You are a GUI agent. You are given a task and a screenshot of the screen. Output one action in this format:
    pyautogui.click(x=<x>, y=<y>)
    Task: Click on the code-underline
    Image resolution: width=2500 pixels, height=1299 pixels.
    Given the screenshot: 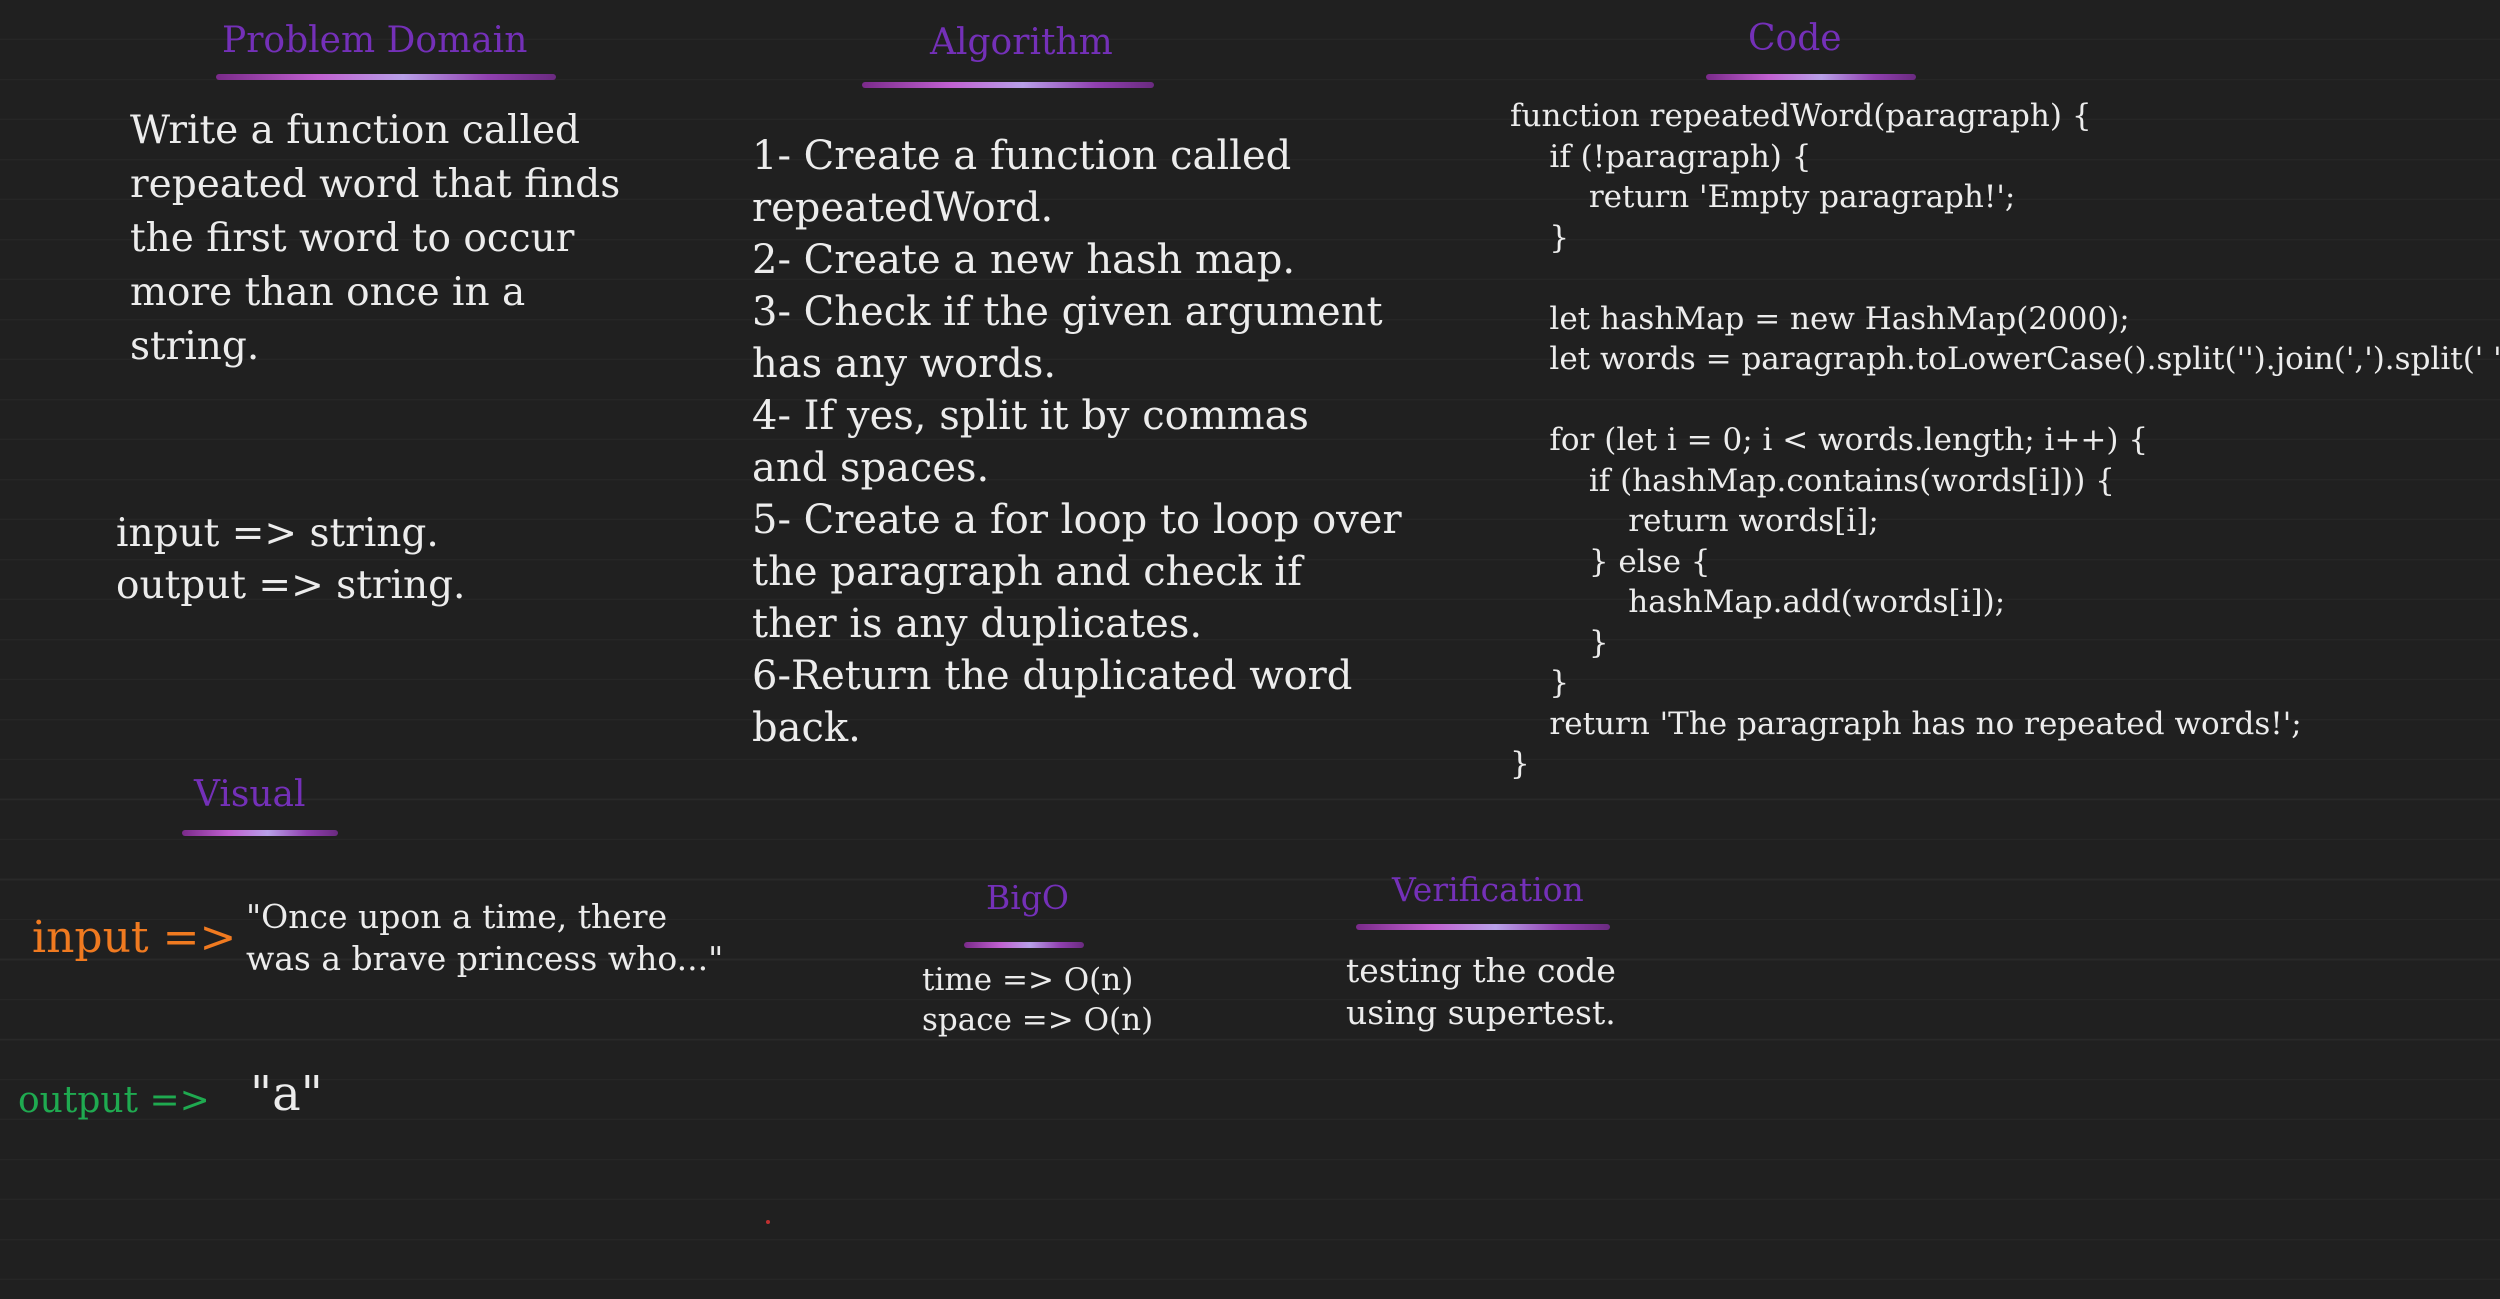 What is the action you would take?
    pyautogui.click(x=1811, y=77)
    